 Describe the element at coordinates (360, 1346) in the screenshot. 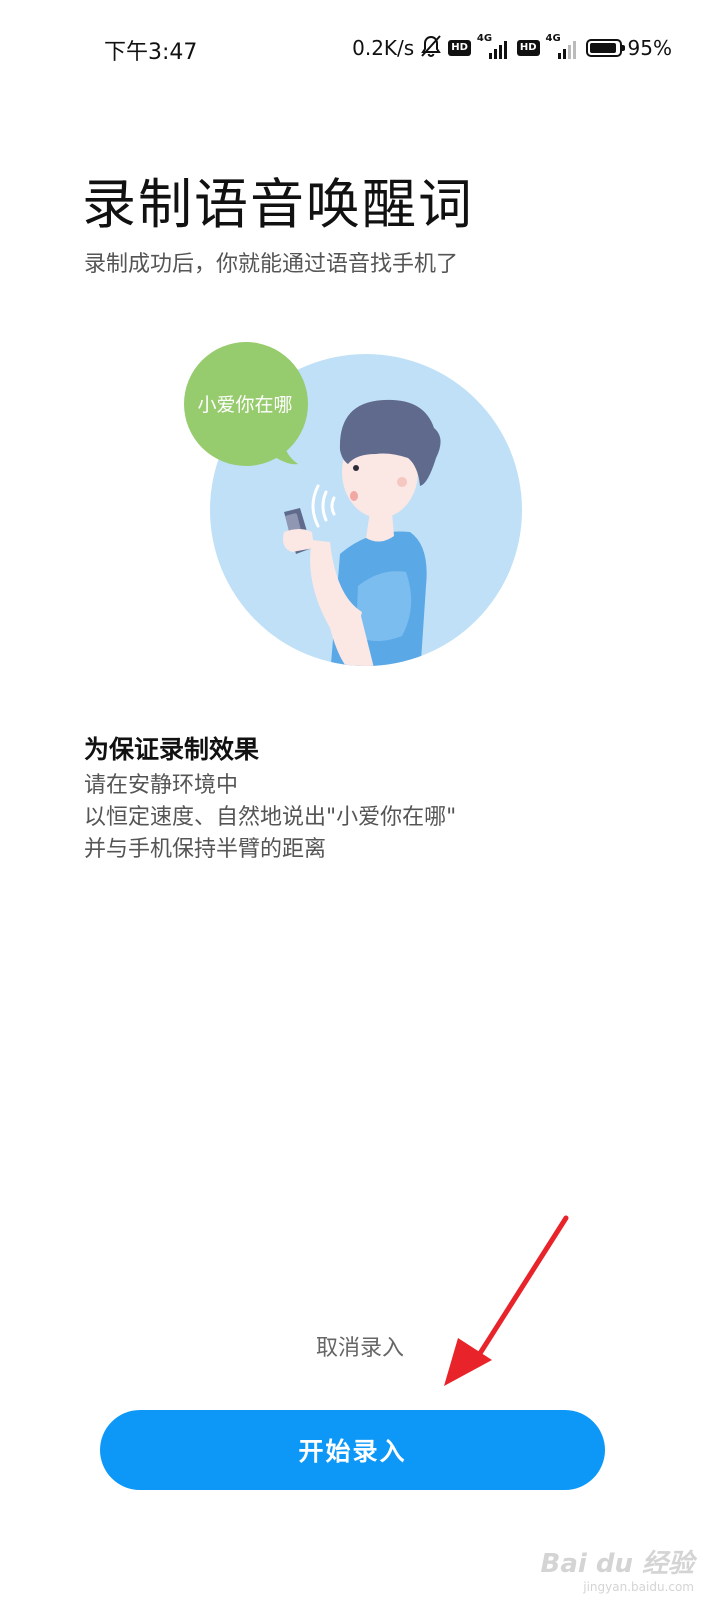

I see `cancel-record-button: 取消录入` at that location.